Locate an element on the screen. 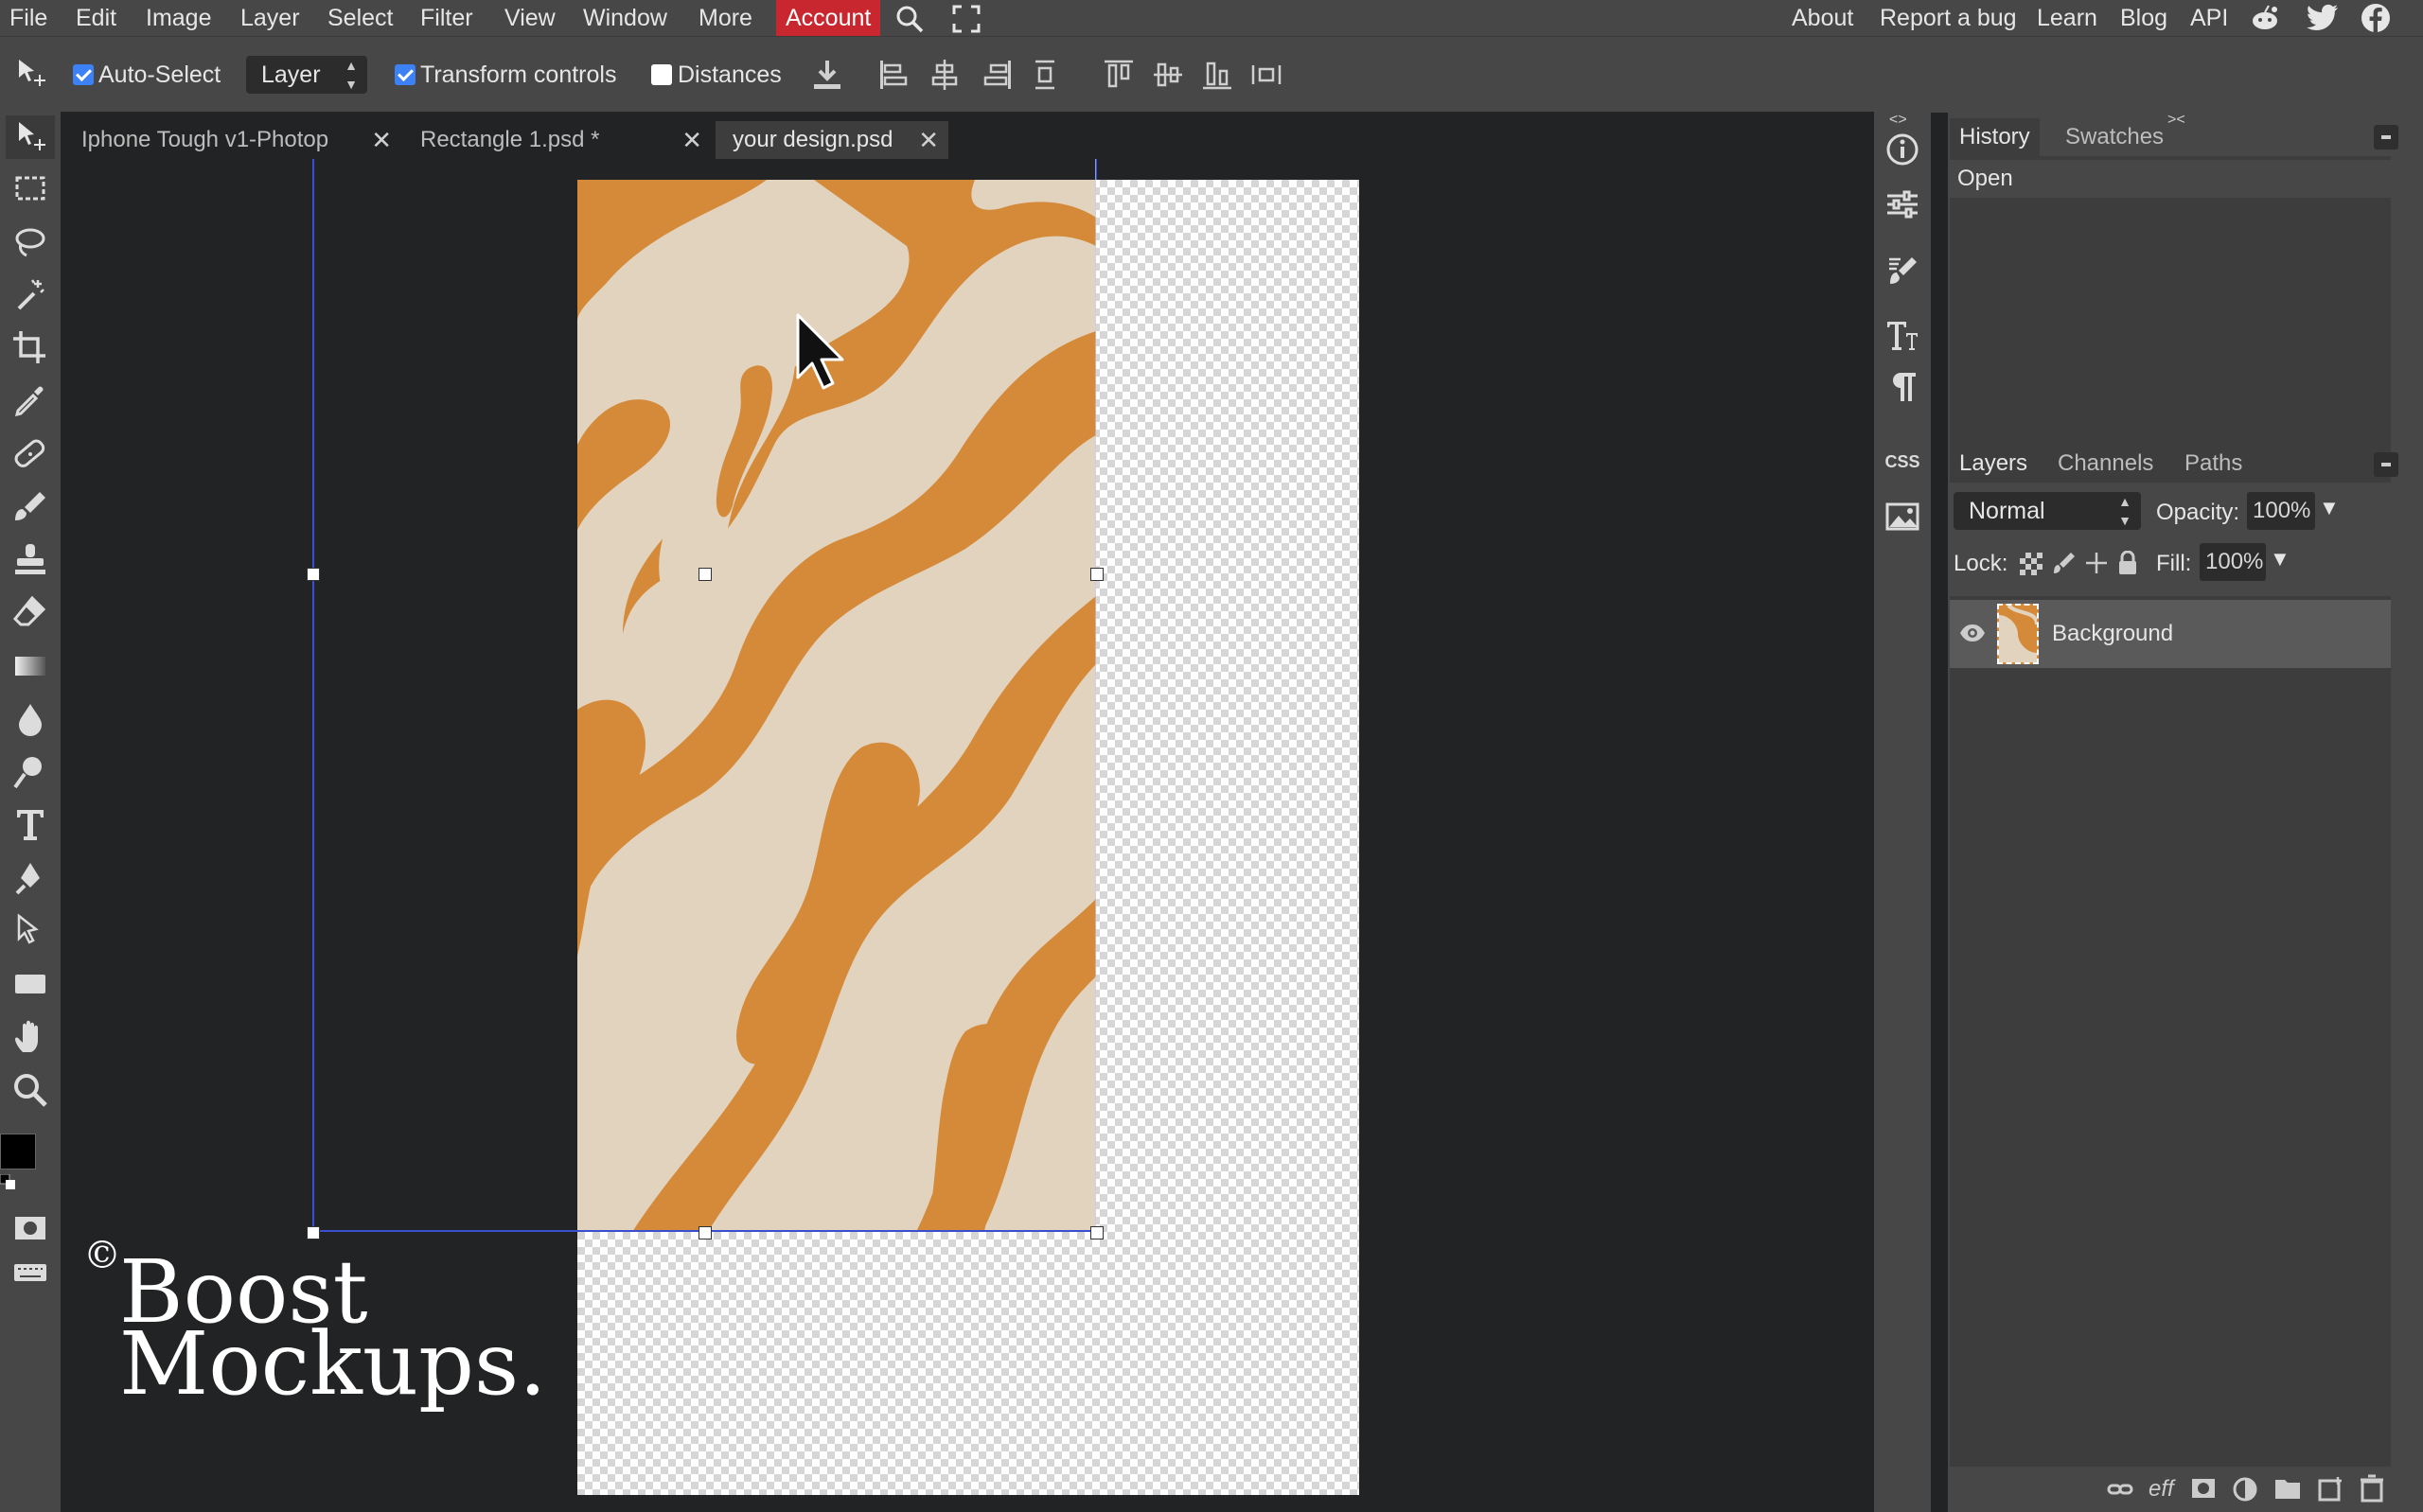  crop-tool-button is located at coordinates (30, 348).